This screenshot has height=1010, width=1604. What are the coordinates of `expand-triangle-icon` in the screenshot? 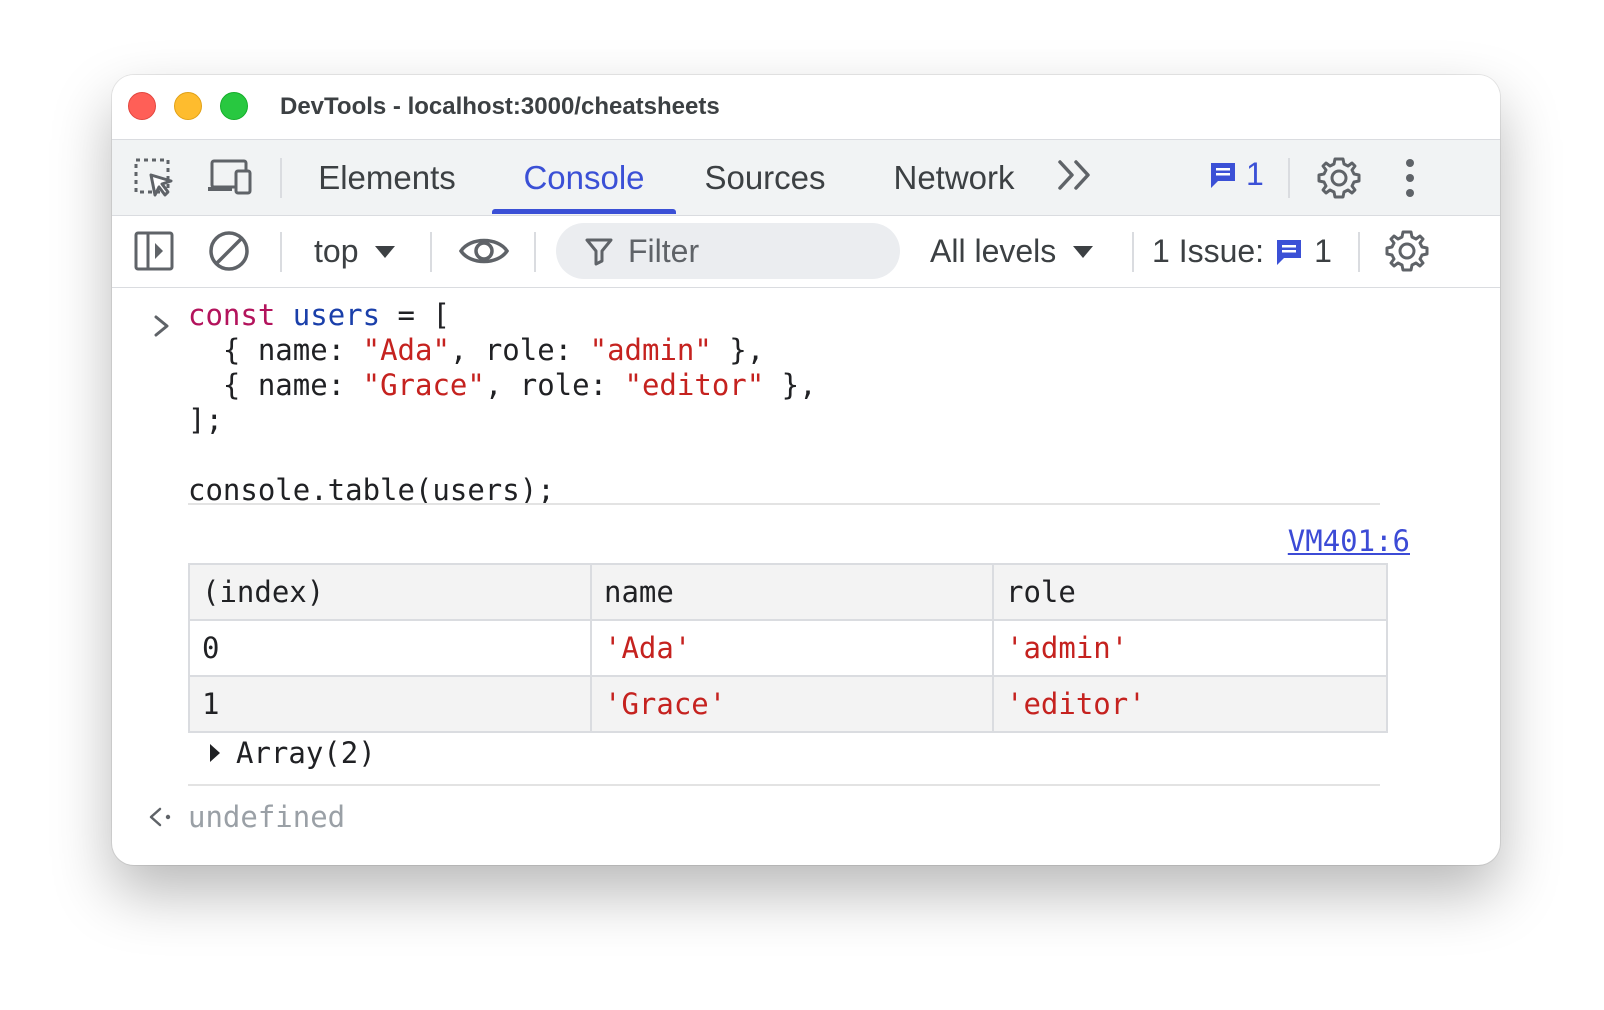 It's located at (215, 753).